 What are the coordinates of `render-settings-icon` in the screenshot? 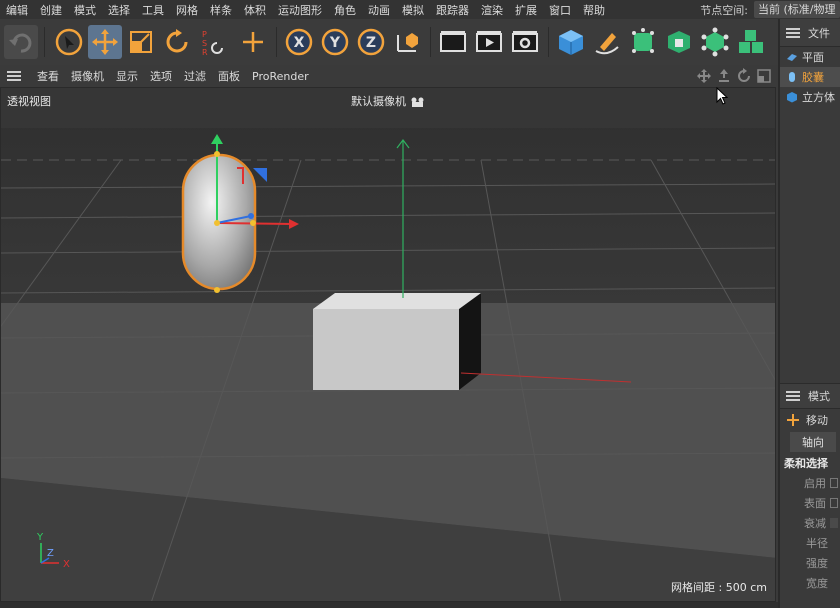 It's located at (525, 42).